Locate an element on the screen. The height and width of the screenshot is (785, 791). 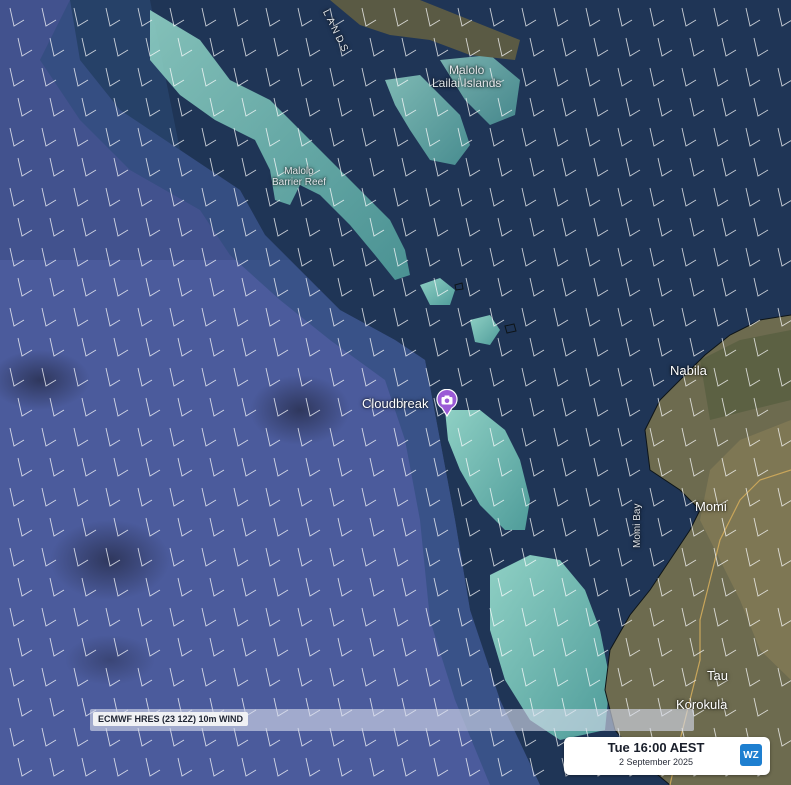
label-malolo-barrier-reef: Malolo Barrier Reef is located at coordinates (299, 177).